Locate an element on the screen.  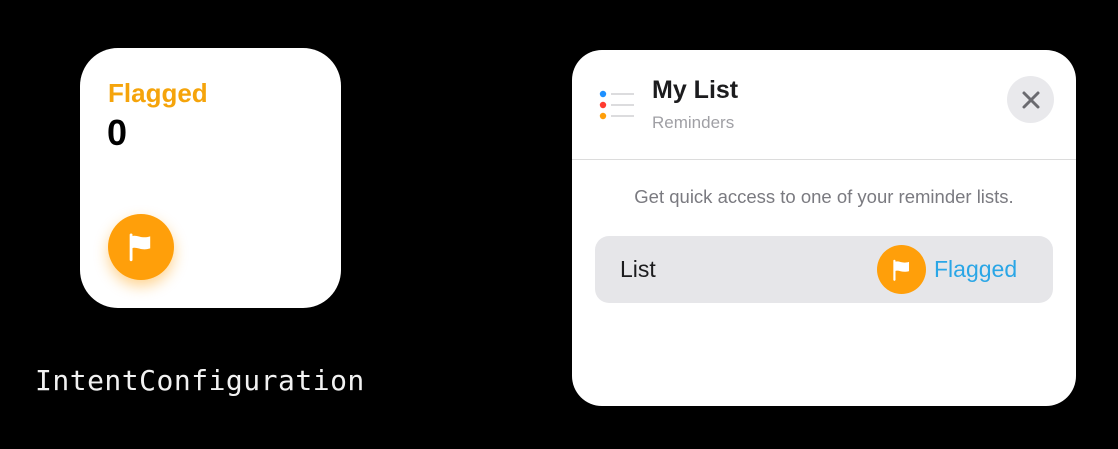
close-icon is located at coordinates (1030, 99).